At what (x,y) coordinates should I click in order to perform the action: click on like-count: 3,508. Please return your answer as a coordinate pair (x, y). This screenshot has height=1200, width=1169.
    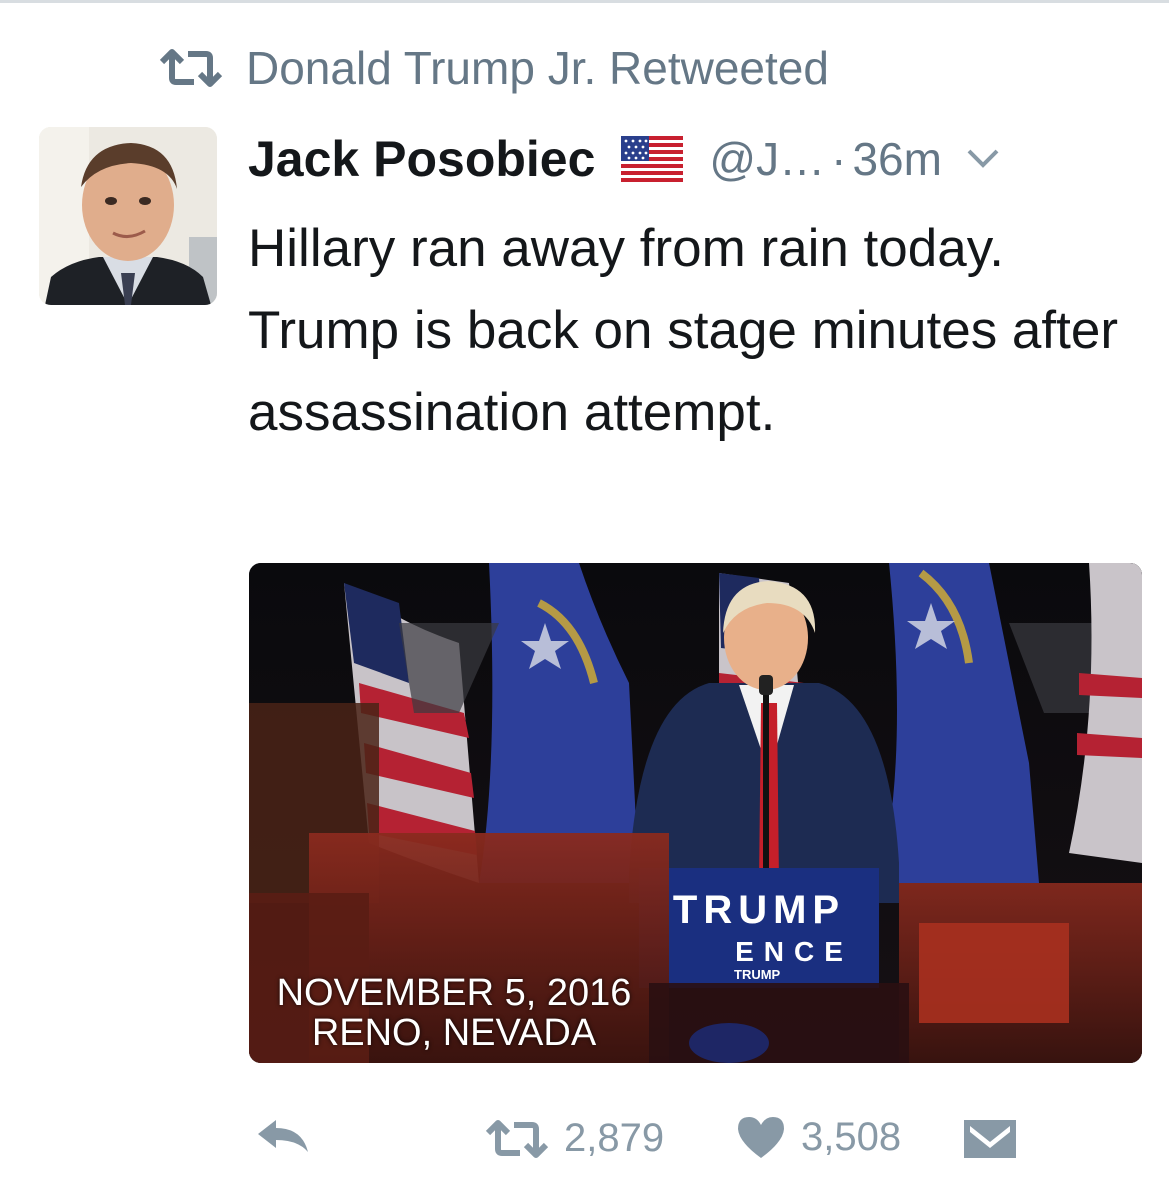
    Looking at the image, I should click on (851, 1136).